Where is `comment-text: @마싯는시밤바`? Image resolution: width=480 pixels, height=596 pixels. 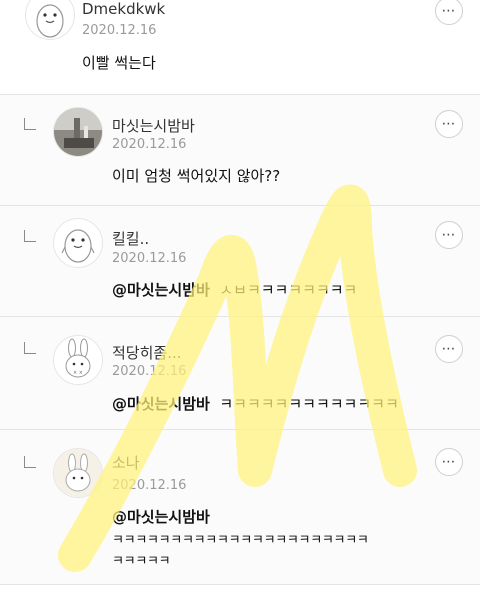 comment-text: @마싯는시밤바 is located at coordinates (161, 516).